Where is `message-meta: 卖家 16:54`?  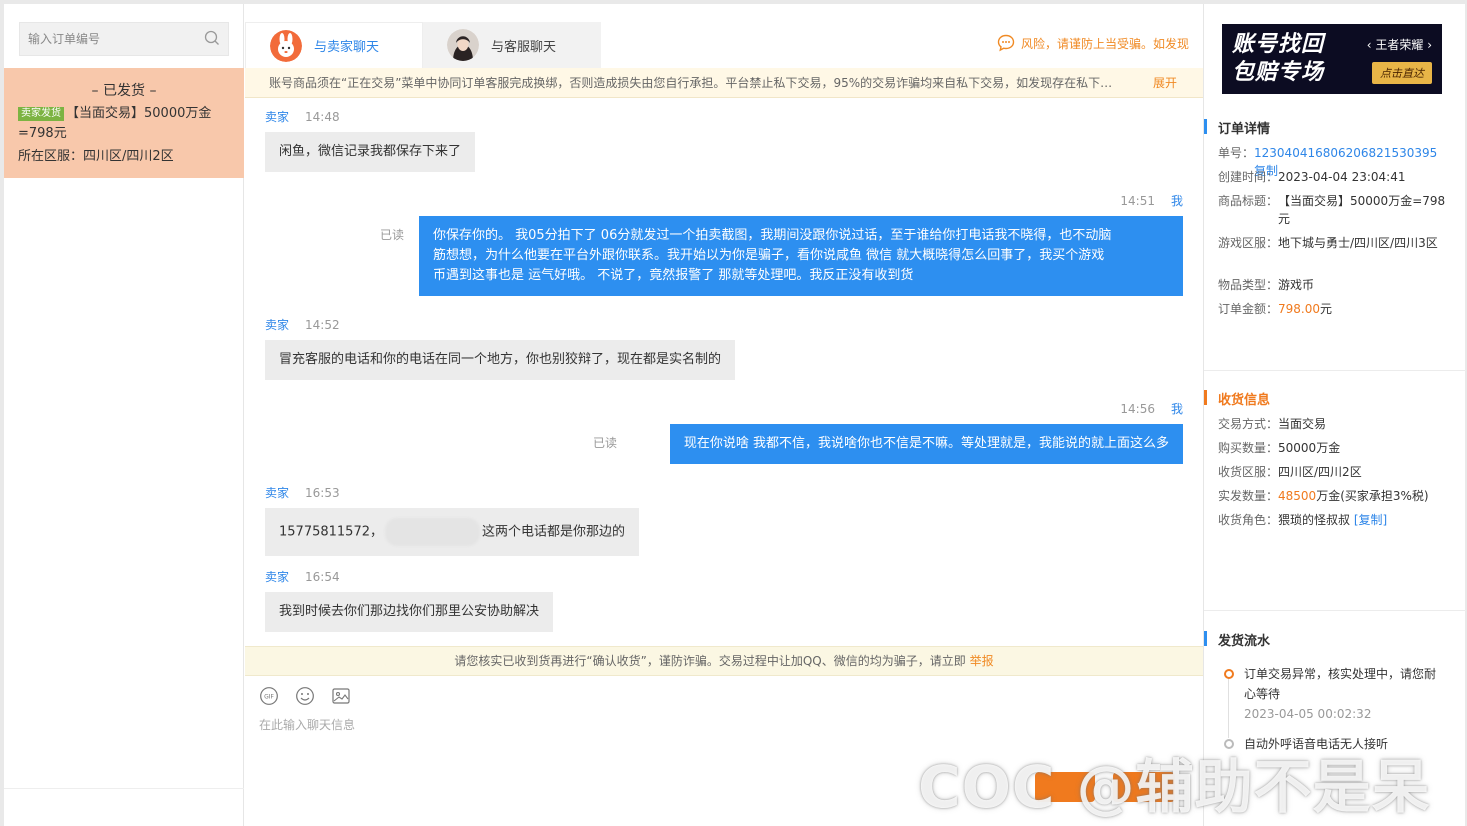 message-meta: 卖家 16:54 is located at coordinates (302, 576).